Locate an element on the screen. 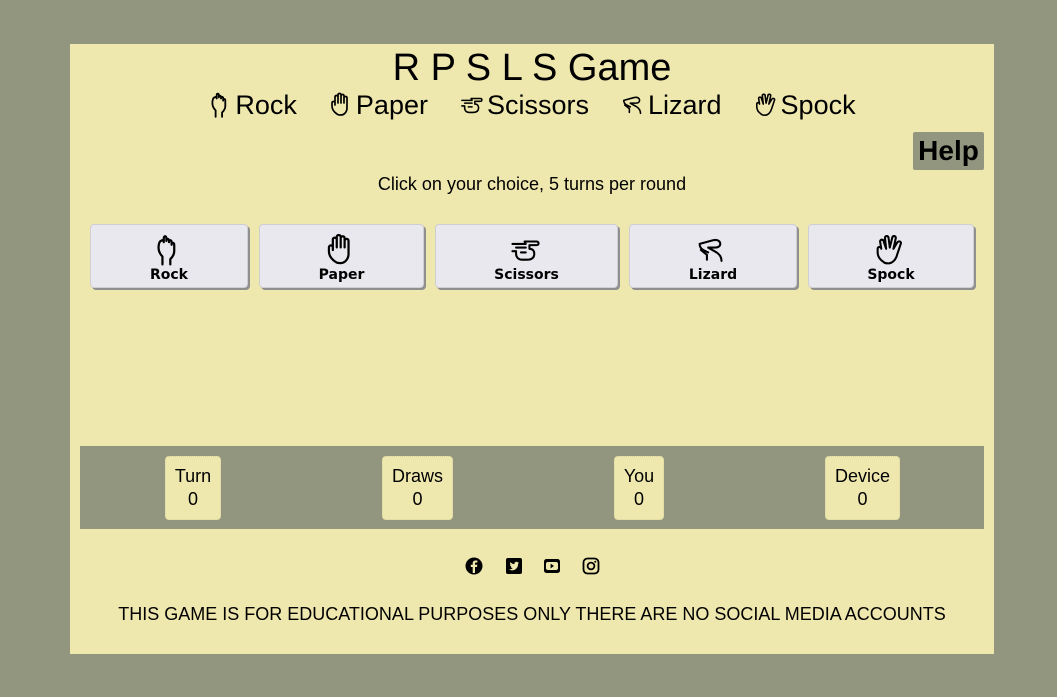 The image size is (1057, 697). legend-label: Spock is located at coordinates (818, 105).